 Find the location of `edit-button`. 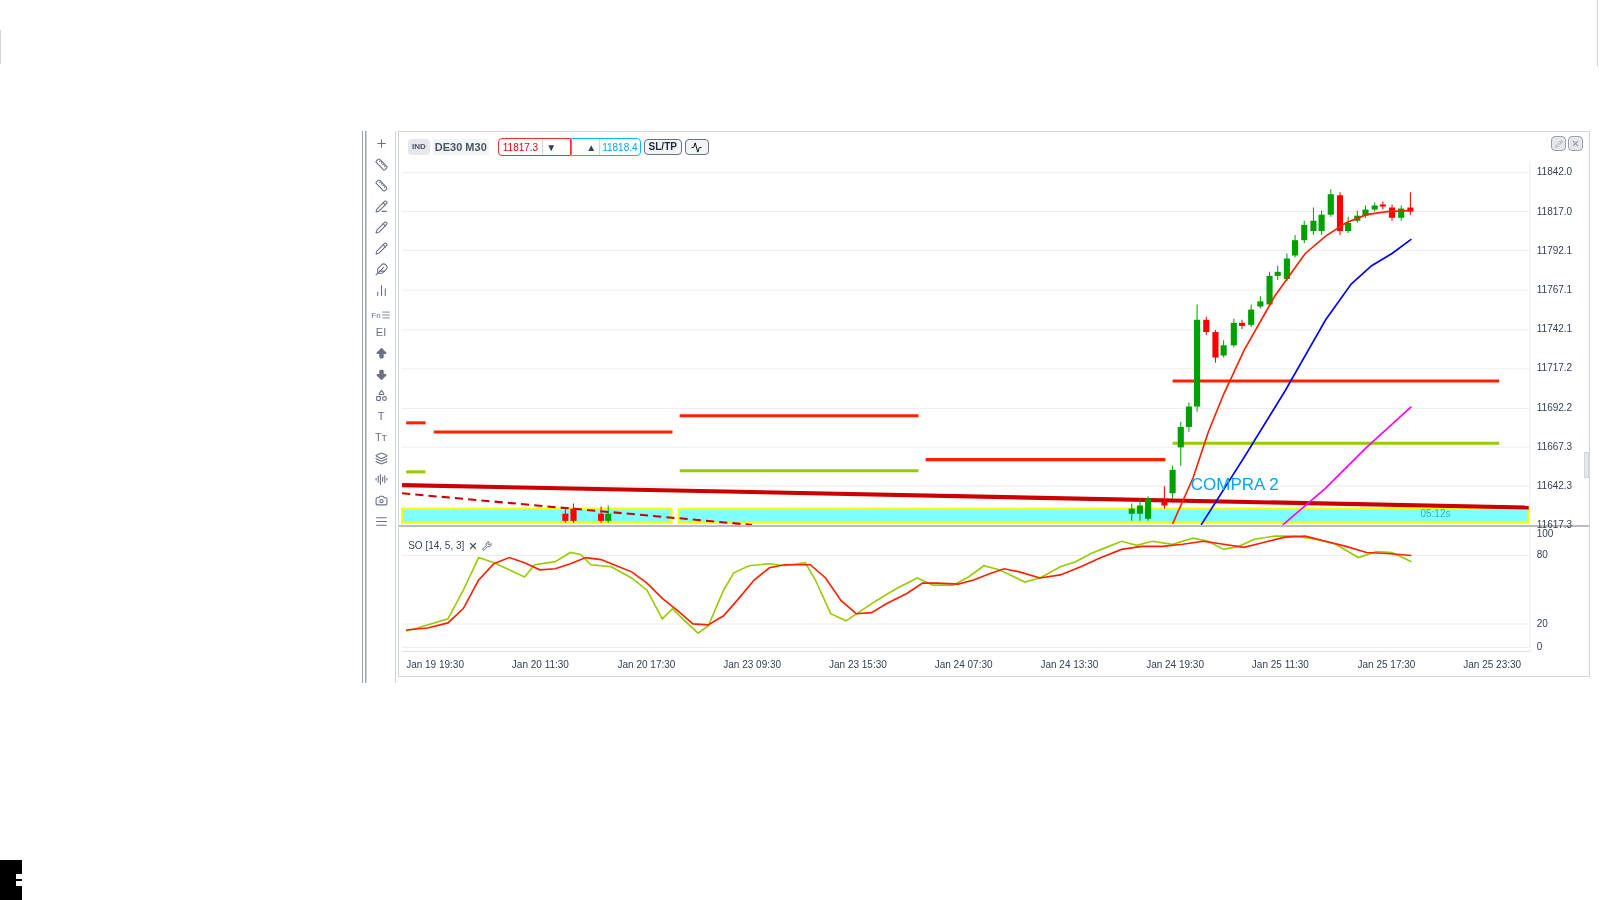

edit-button is located at coordinates (1558, 143).